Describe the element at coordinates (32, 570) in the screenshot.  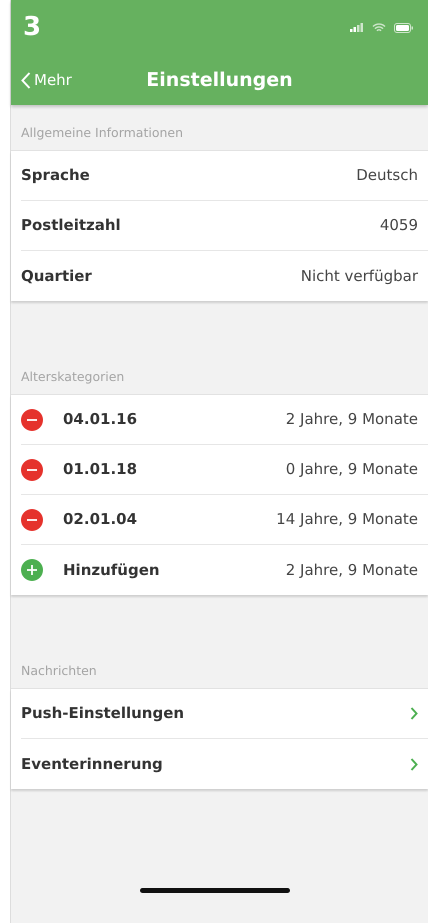
I see `plus-circle-icon` at that location.